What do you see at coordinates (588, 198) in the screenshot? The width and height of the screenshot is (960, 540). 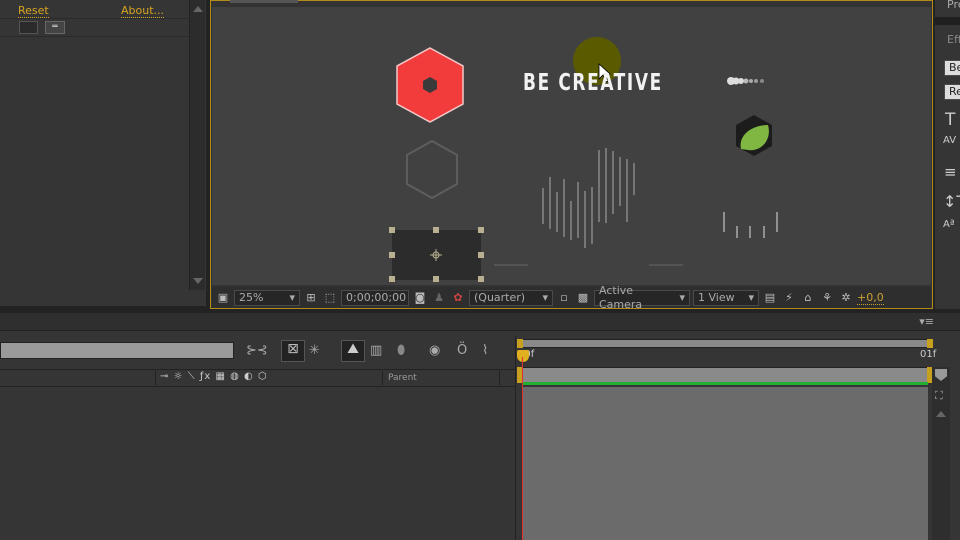 I see `waveform-lines` at bounding box center [588, 198].